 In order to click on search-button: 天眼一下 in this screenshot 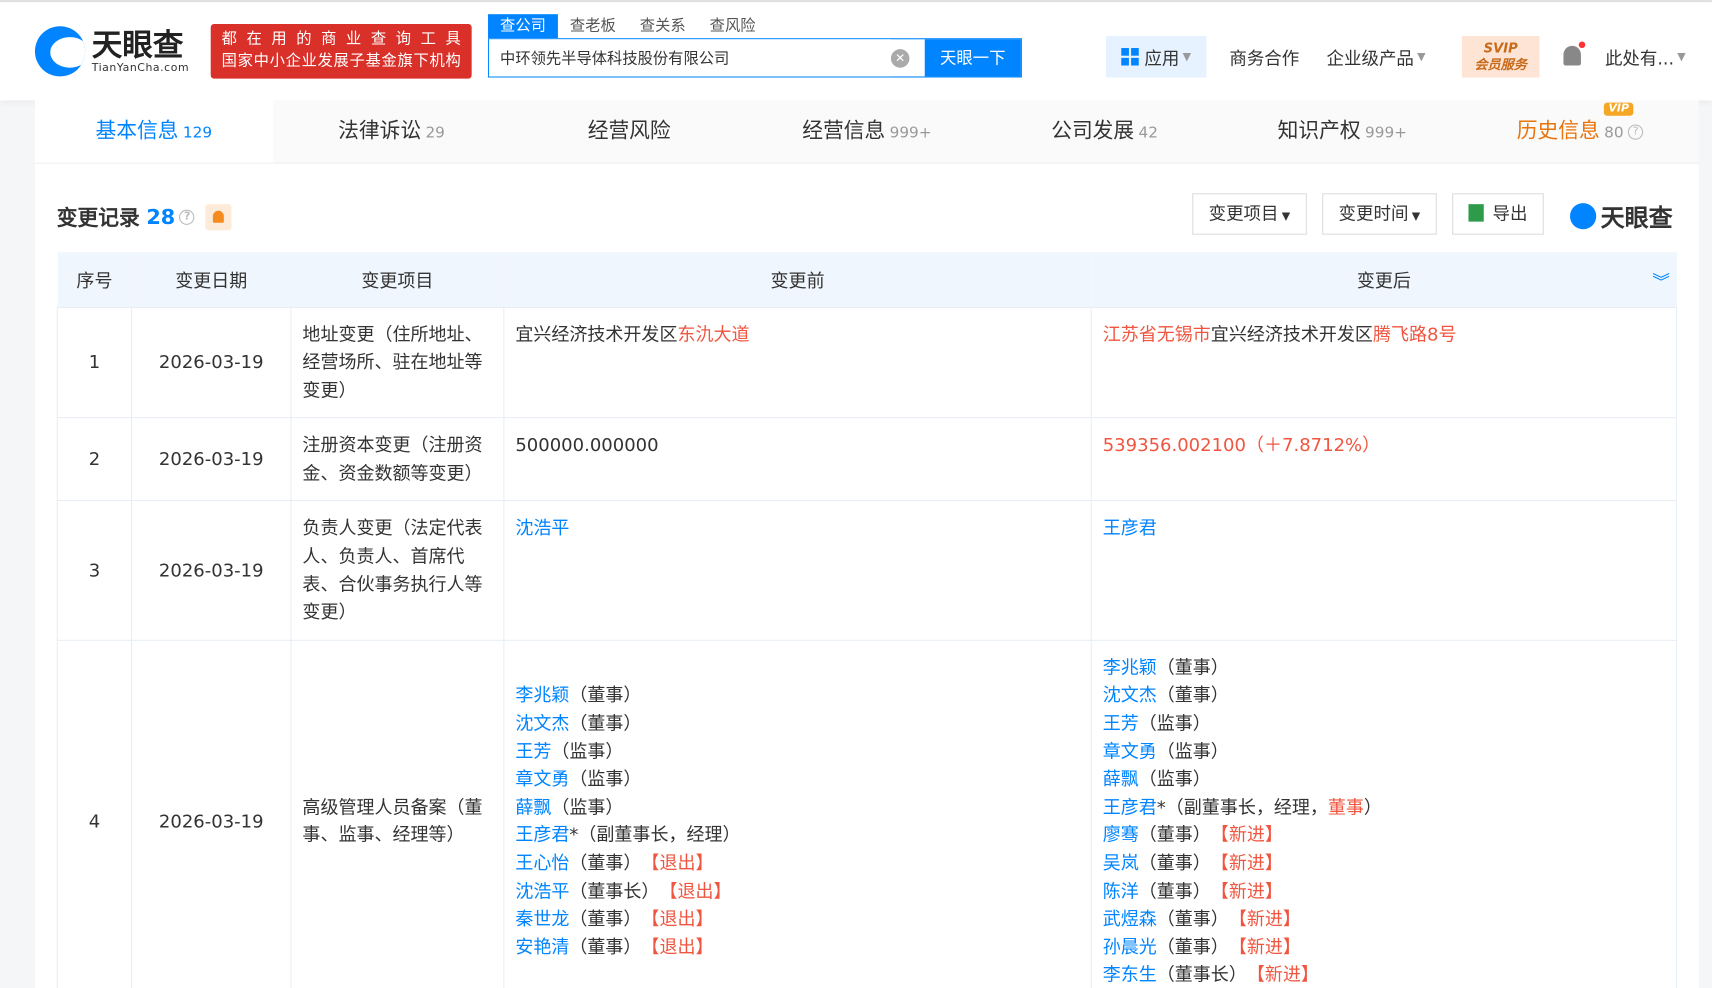, I will do `click(972, 58)`.